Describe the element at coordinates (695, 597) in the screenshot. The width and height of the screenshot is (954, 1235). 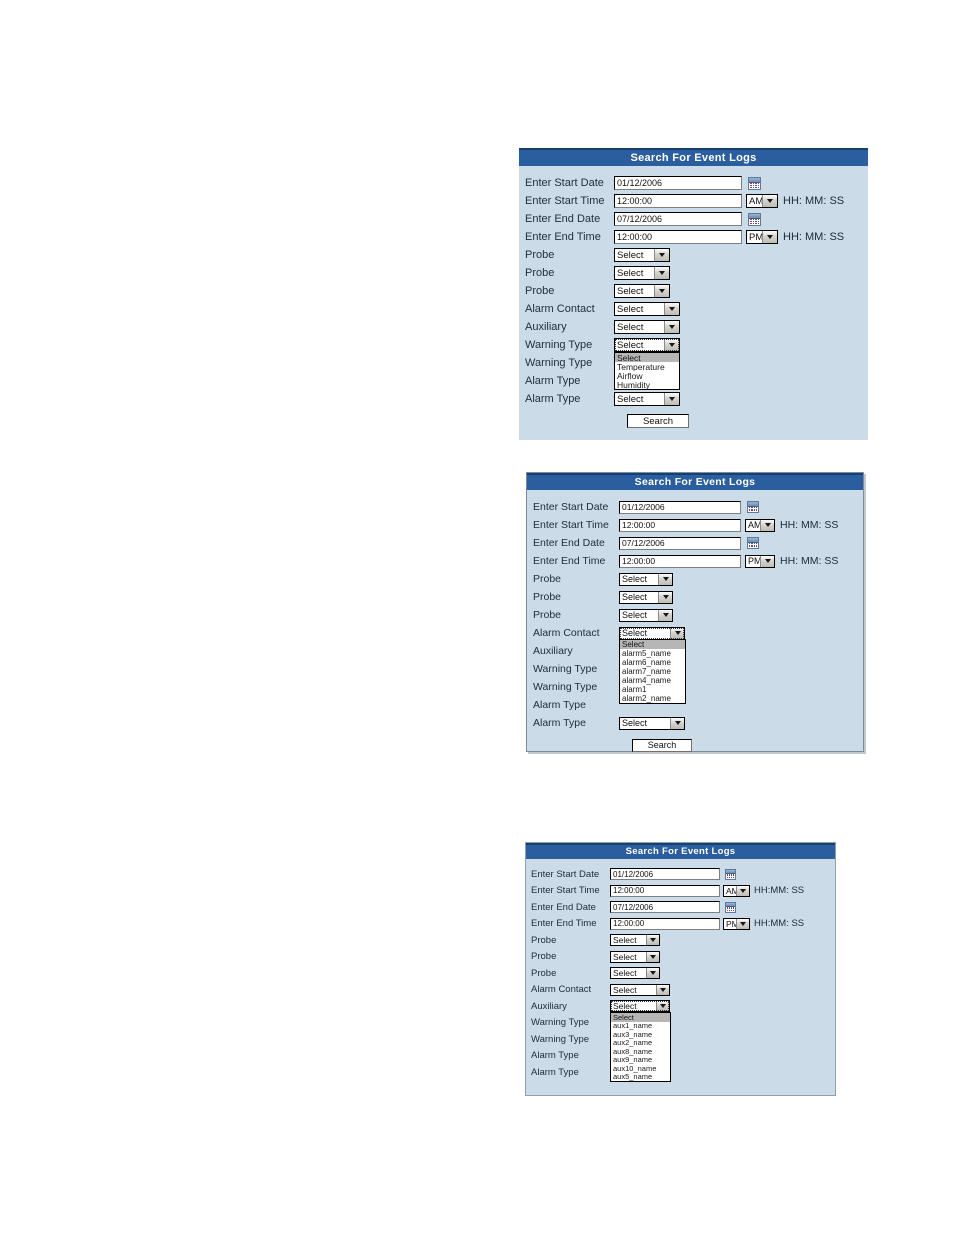
I see `form-row-probe-2: Probe Select` at that location.